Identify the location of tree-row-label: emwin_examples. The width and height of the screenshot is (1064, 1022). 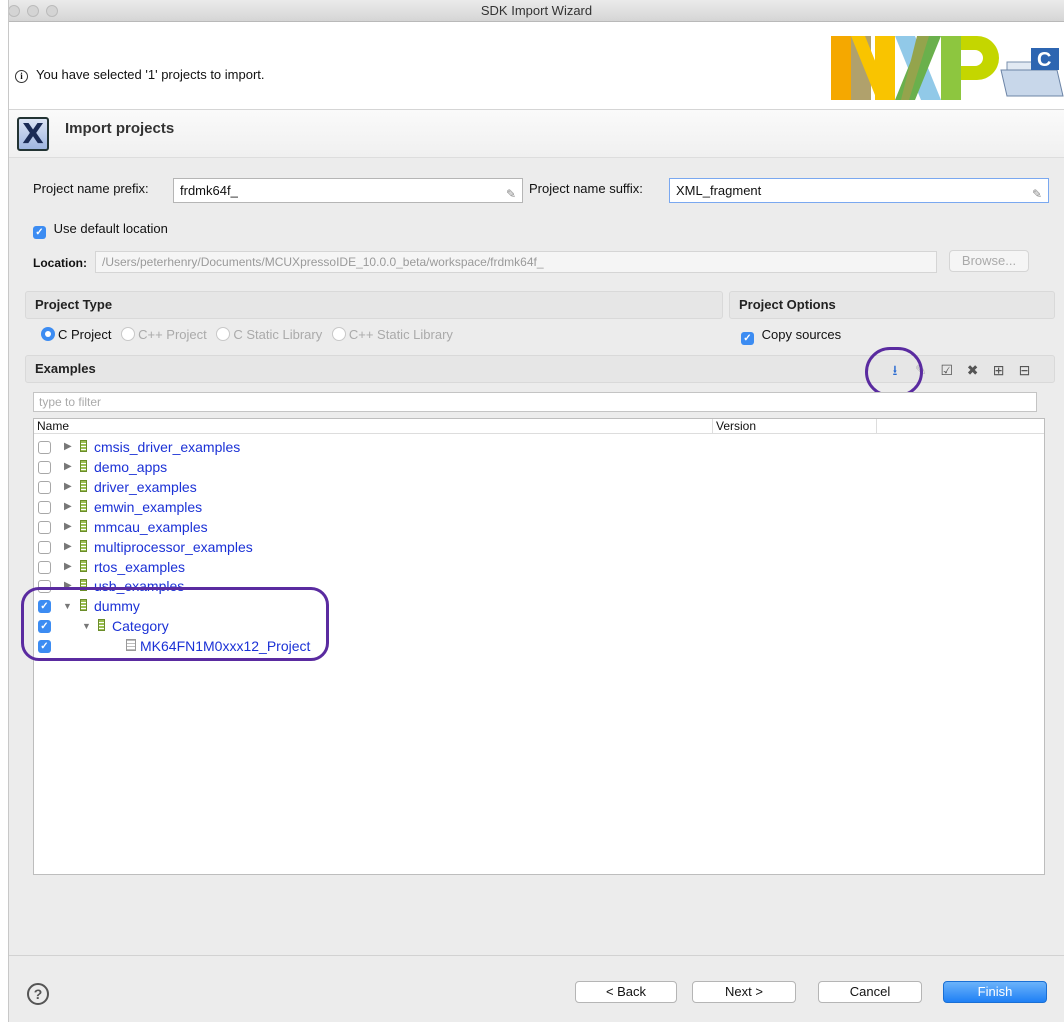
(148, 507).